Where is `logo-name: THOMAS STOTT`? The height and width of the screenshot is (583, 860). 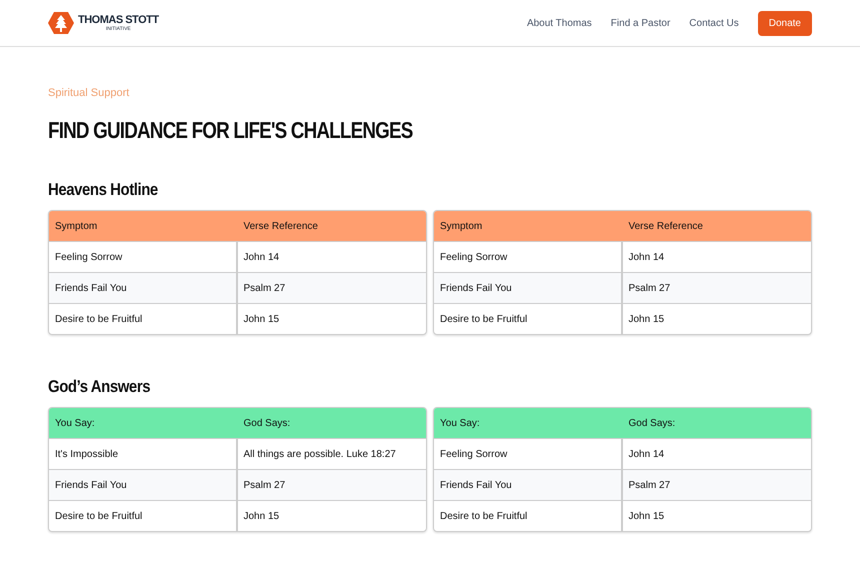
logo-name: THOMAS STOTT is located at coordinates (118, 20).